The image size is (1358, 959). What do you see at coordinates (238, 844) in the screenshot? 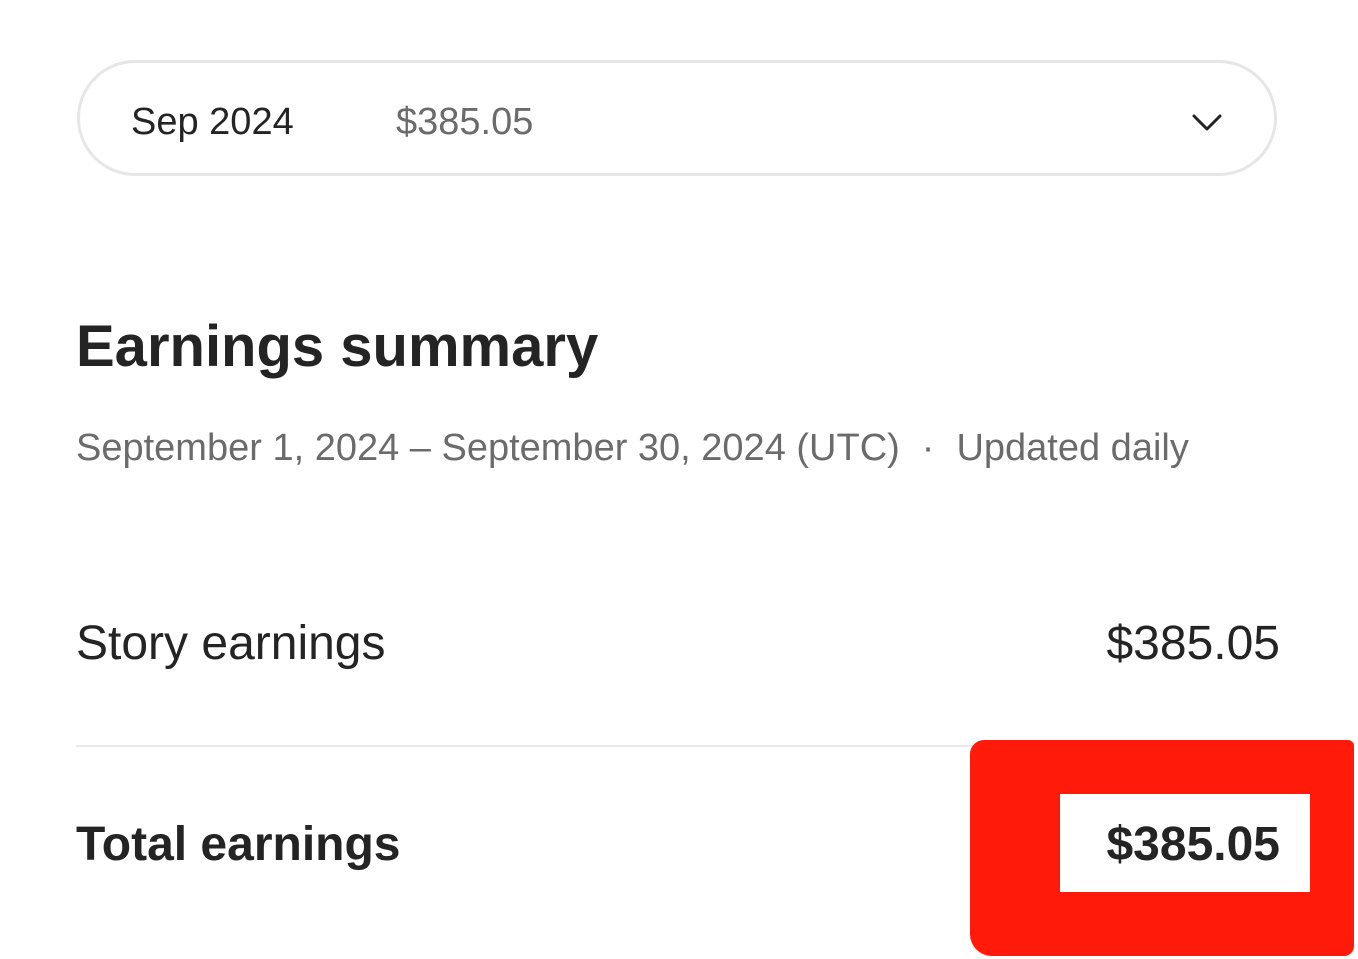
I see `total-earnings-label: Total earnings` at bounding box center [238, 844].